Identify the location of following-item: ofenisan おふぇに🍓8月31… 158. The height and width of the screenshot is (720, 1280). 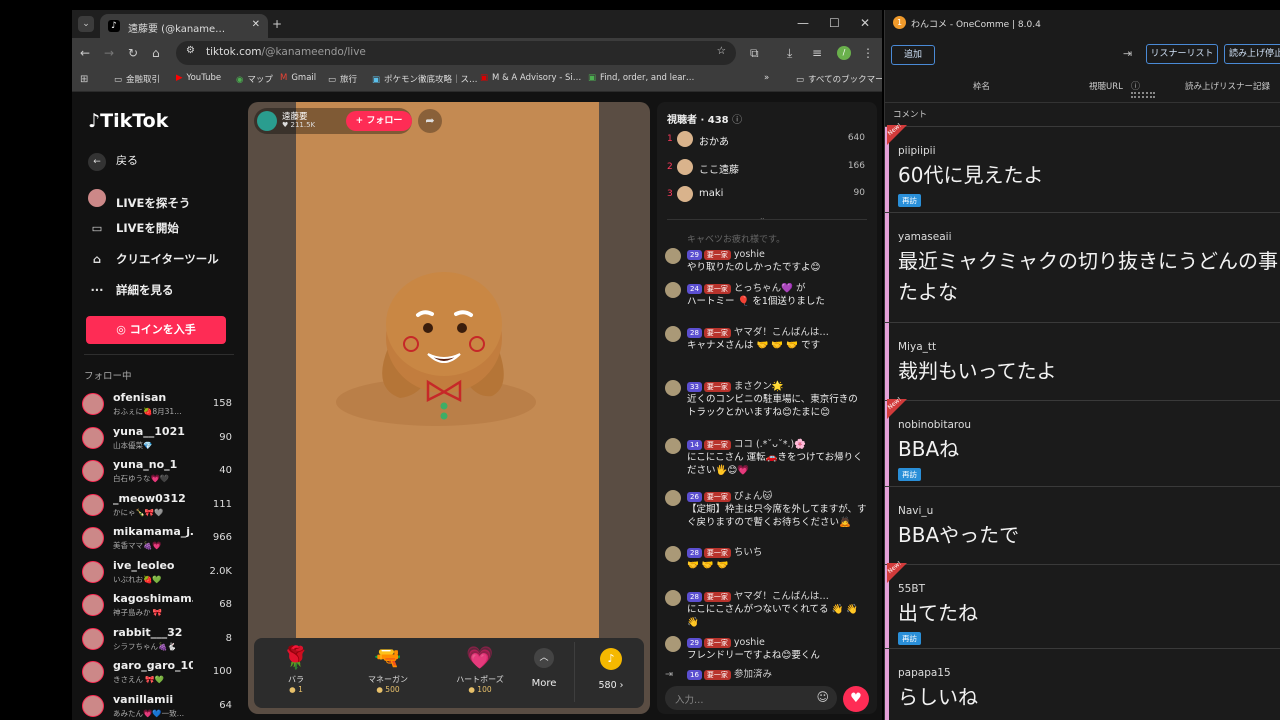
(157, 406).